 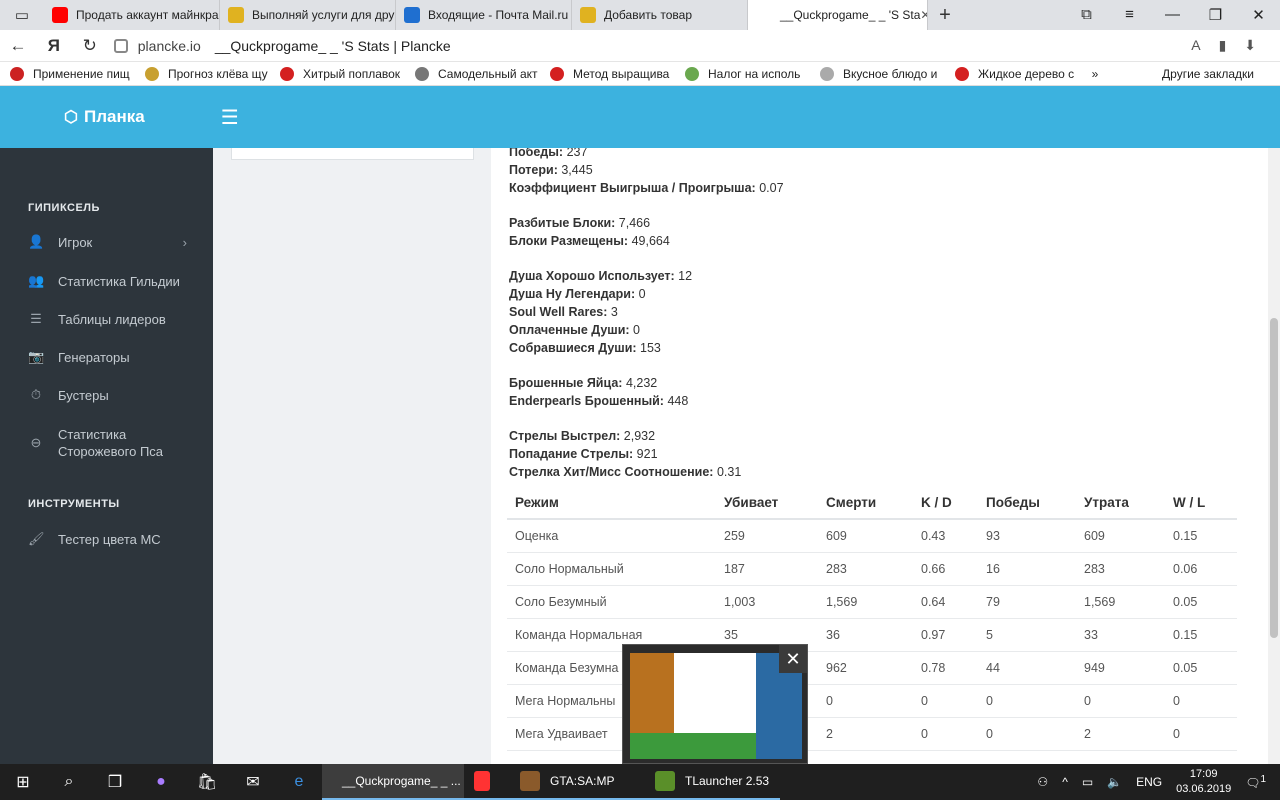 What do you see at coordinates (1027, 602) in the screenshot?
I see `table-cell: 79` at bounding box center [1027, 602].